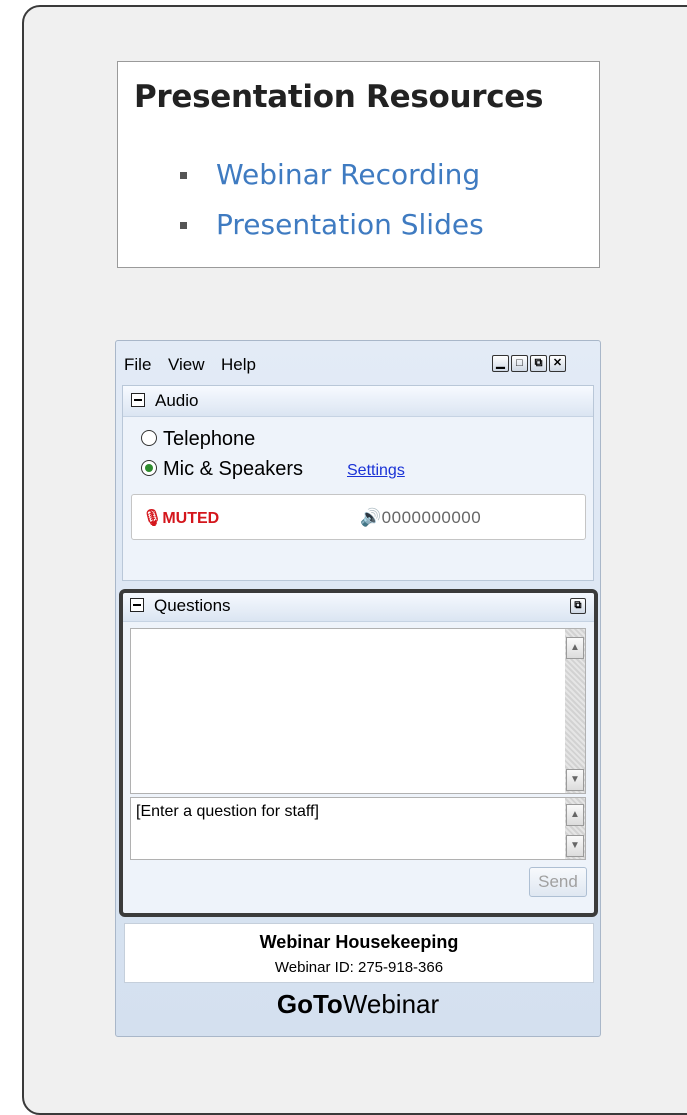 The image size is (687, 1115). What do you see at coordinates (359, 967) in the screenshot?
I see `webinar-id: Webinar ID: 275-918-366` at bounding box center [359, 967].